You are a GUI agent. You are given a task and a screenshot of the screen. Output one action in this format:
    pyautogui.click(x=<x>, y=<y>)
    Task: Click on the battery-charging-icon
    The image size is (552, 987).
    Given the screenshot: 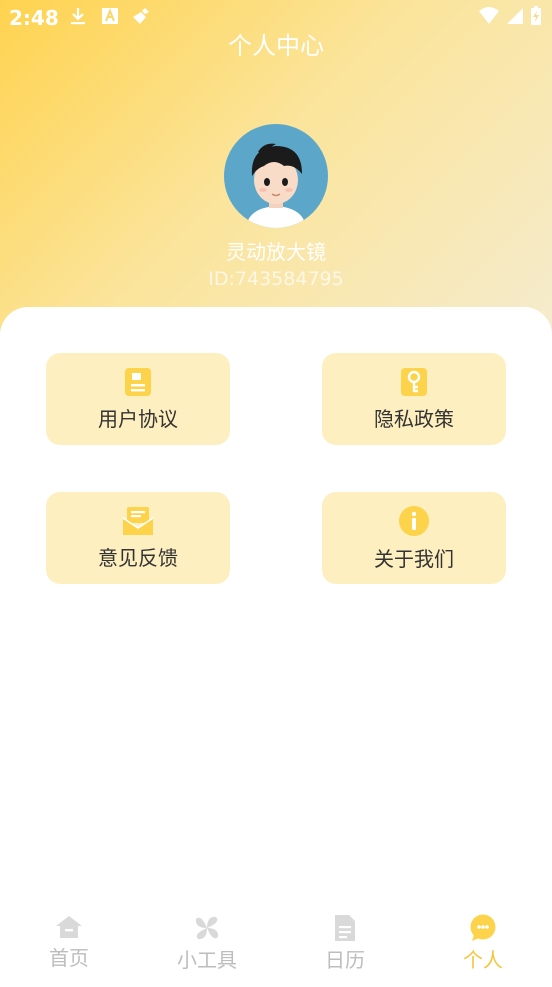 What is the action you would take?
    pyautogui.click(x=536, y=15)
    